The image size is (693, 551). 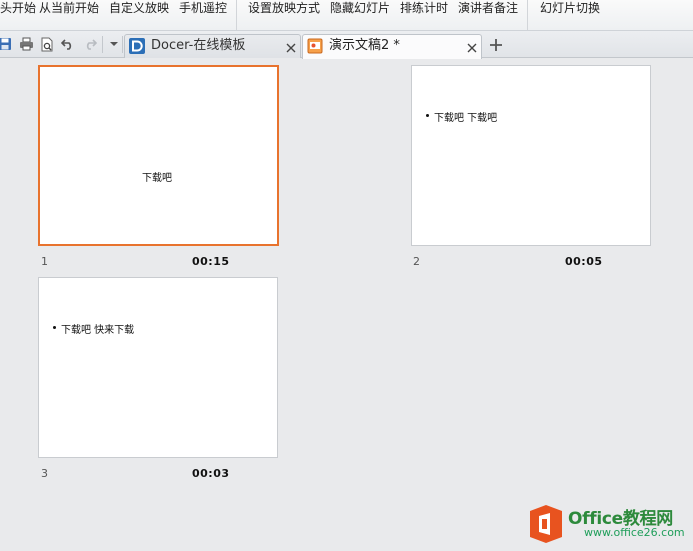 I want to click on slide-title-text: 下载吧, so click(x=157, y=178).